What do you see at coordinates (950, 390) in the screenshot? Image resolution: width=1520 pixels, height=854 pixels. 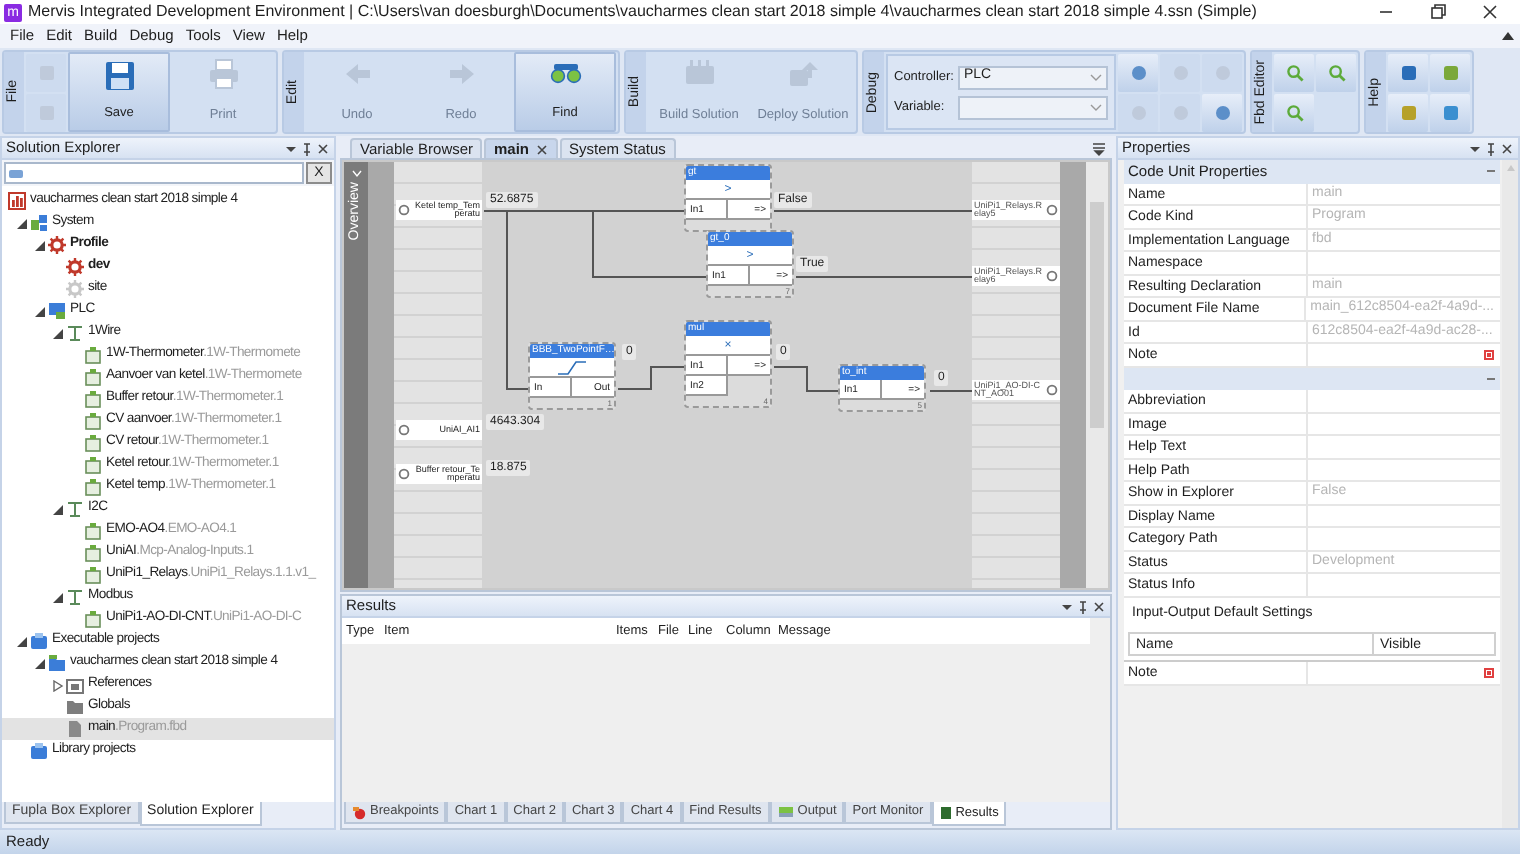 I see `wire` at bounding box center [950, 390].